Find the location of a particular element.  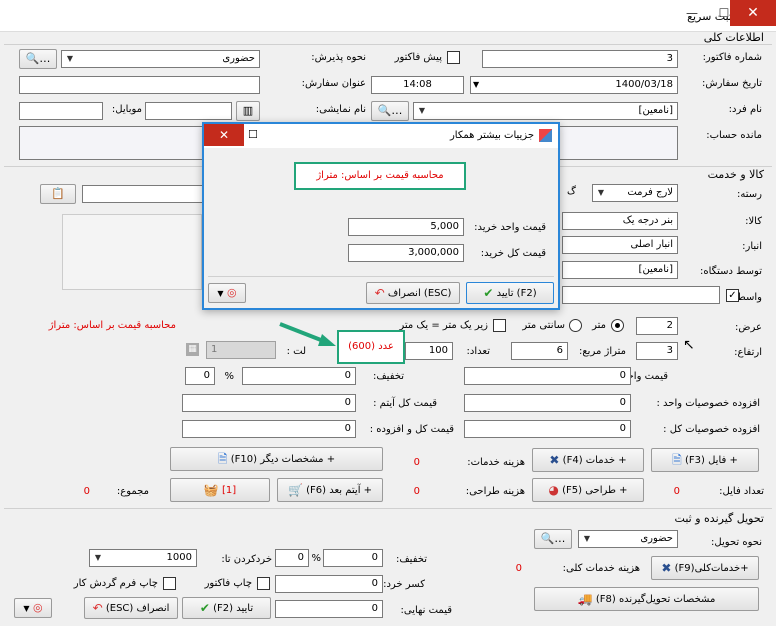

help-button: ▼ ◎ is located at coordinates (33, 608).